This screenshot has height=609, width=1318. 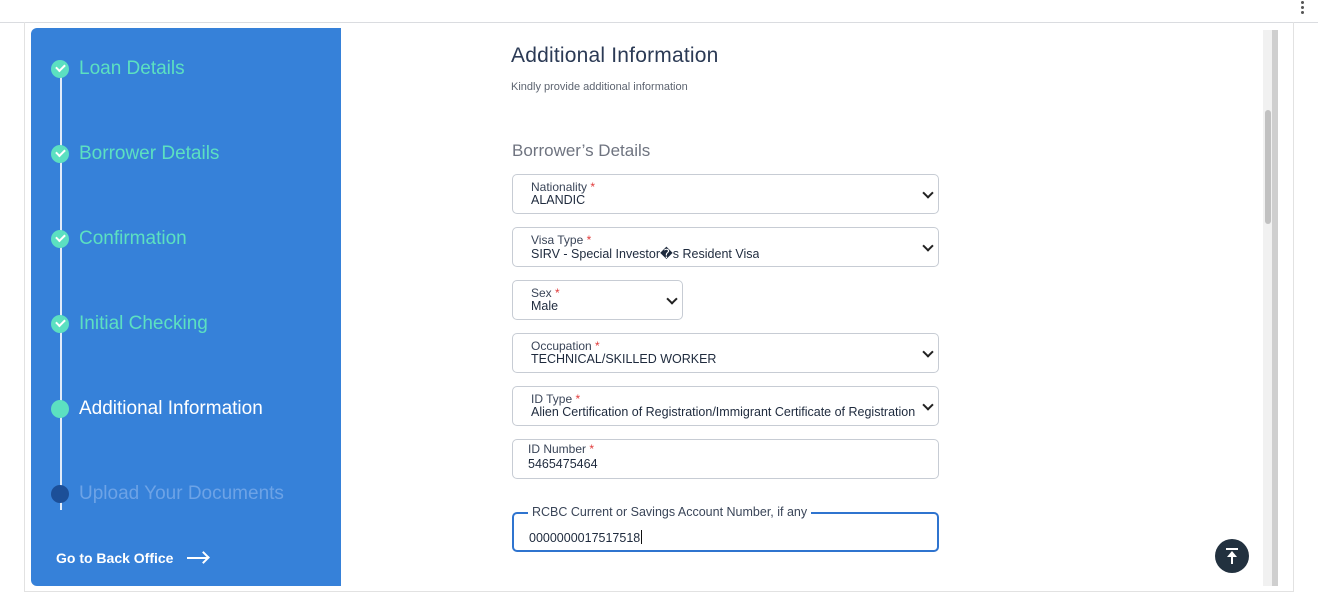 I want to click on page-subtitle: Kindly provide additional information, so click(x=599, y=87).